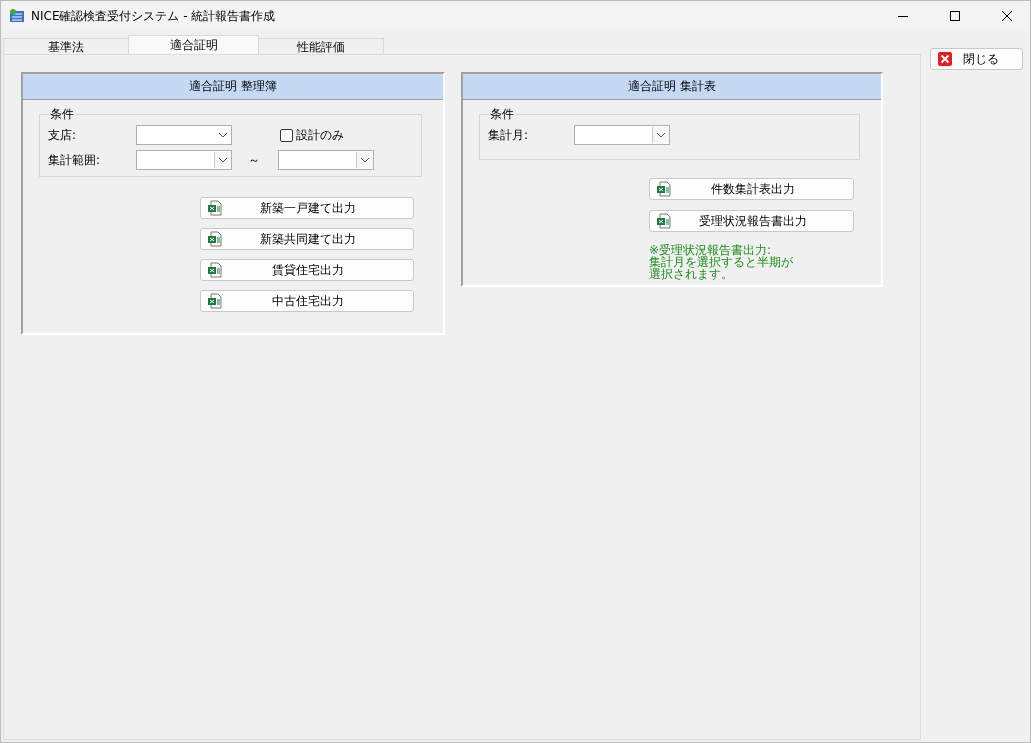 This screenshot has width=1031, height=743. I want to click on export-button: 新築共同建て出力, so click(307, 239).